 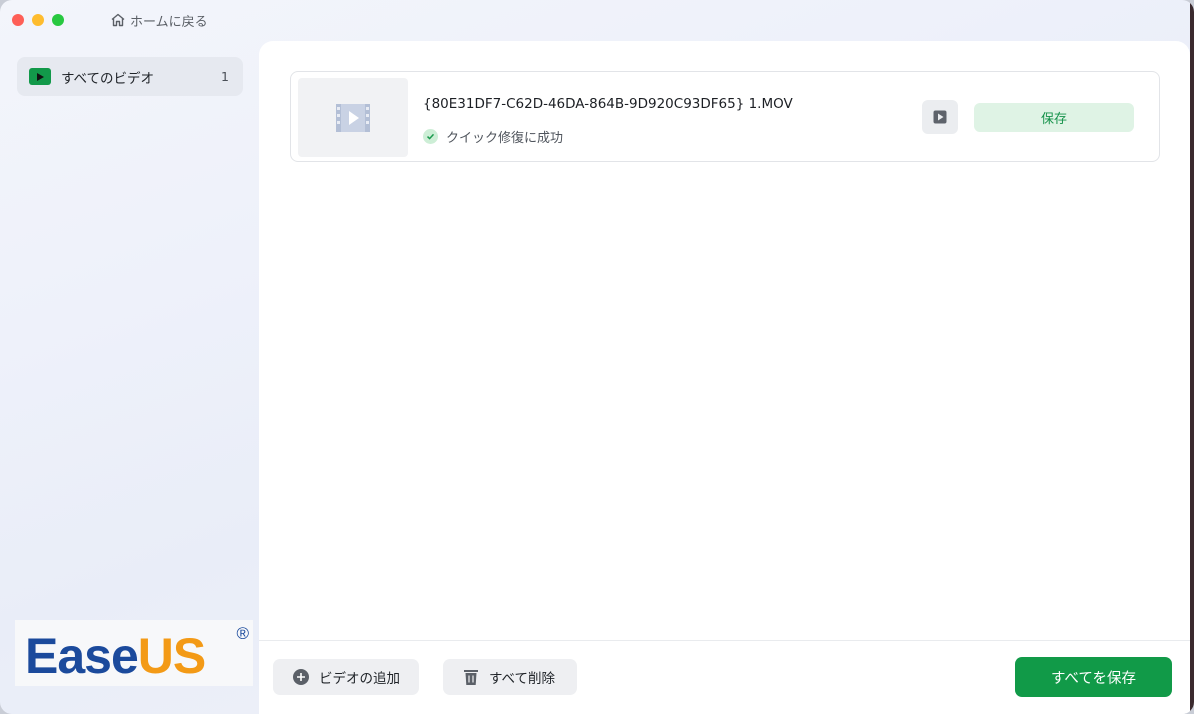 I want to click on sidebar-item-all-videos: すべてのビデオ 1, so click(x=130, y=76).